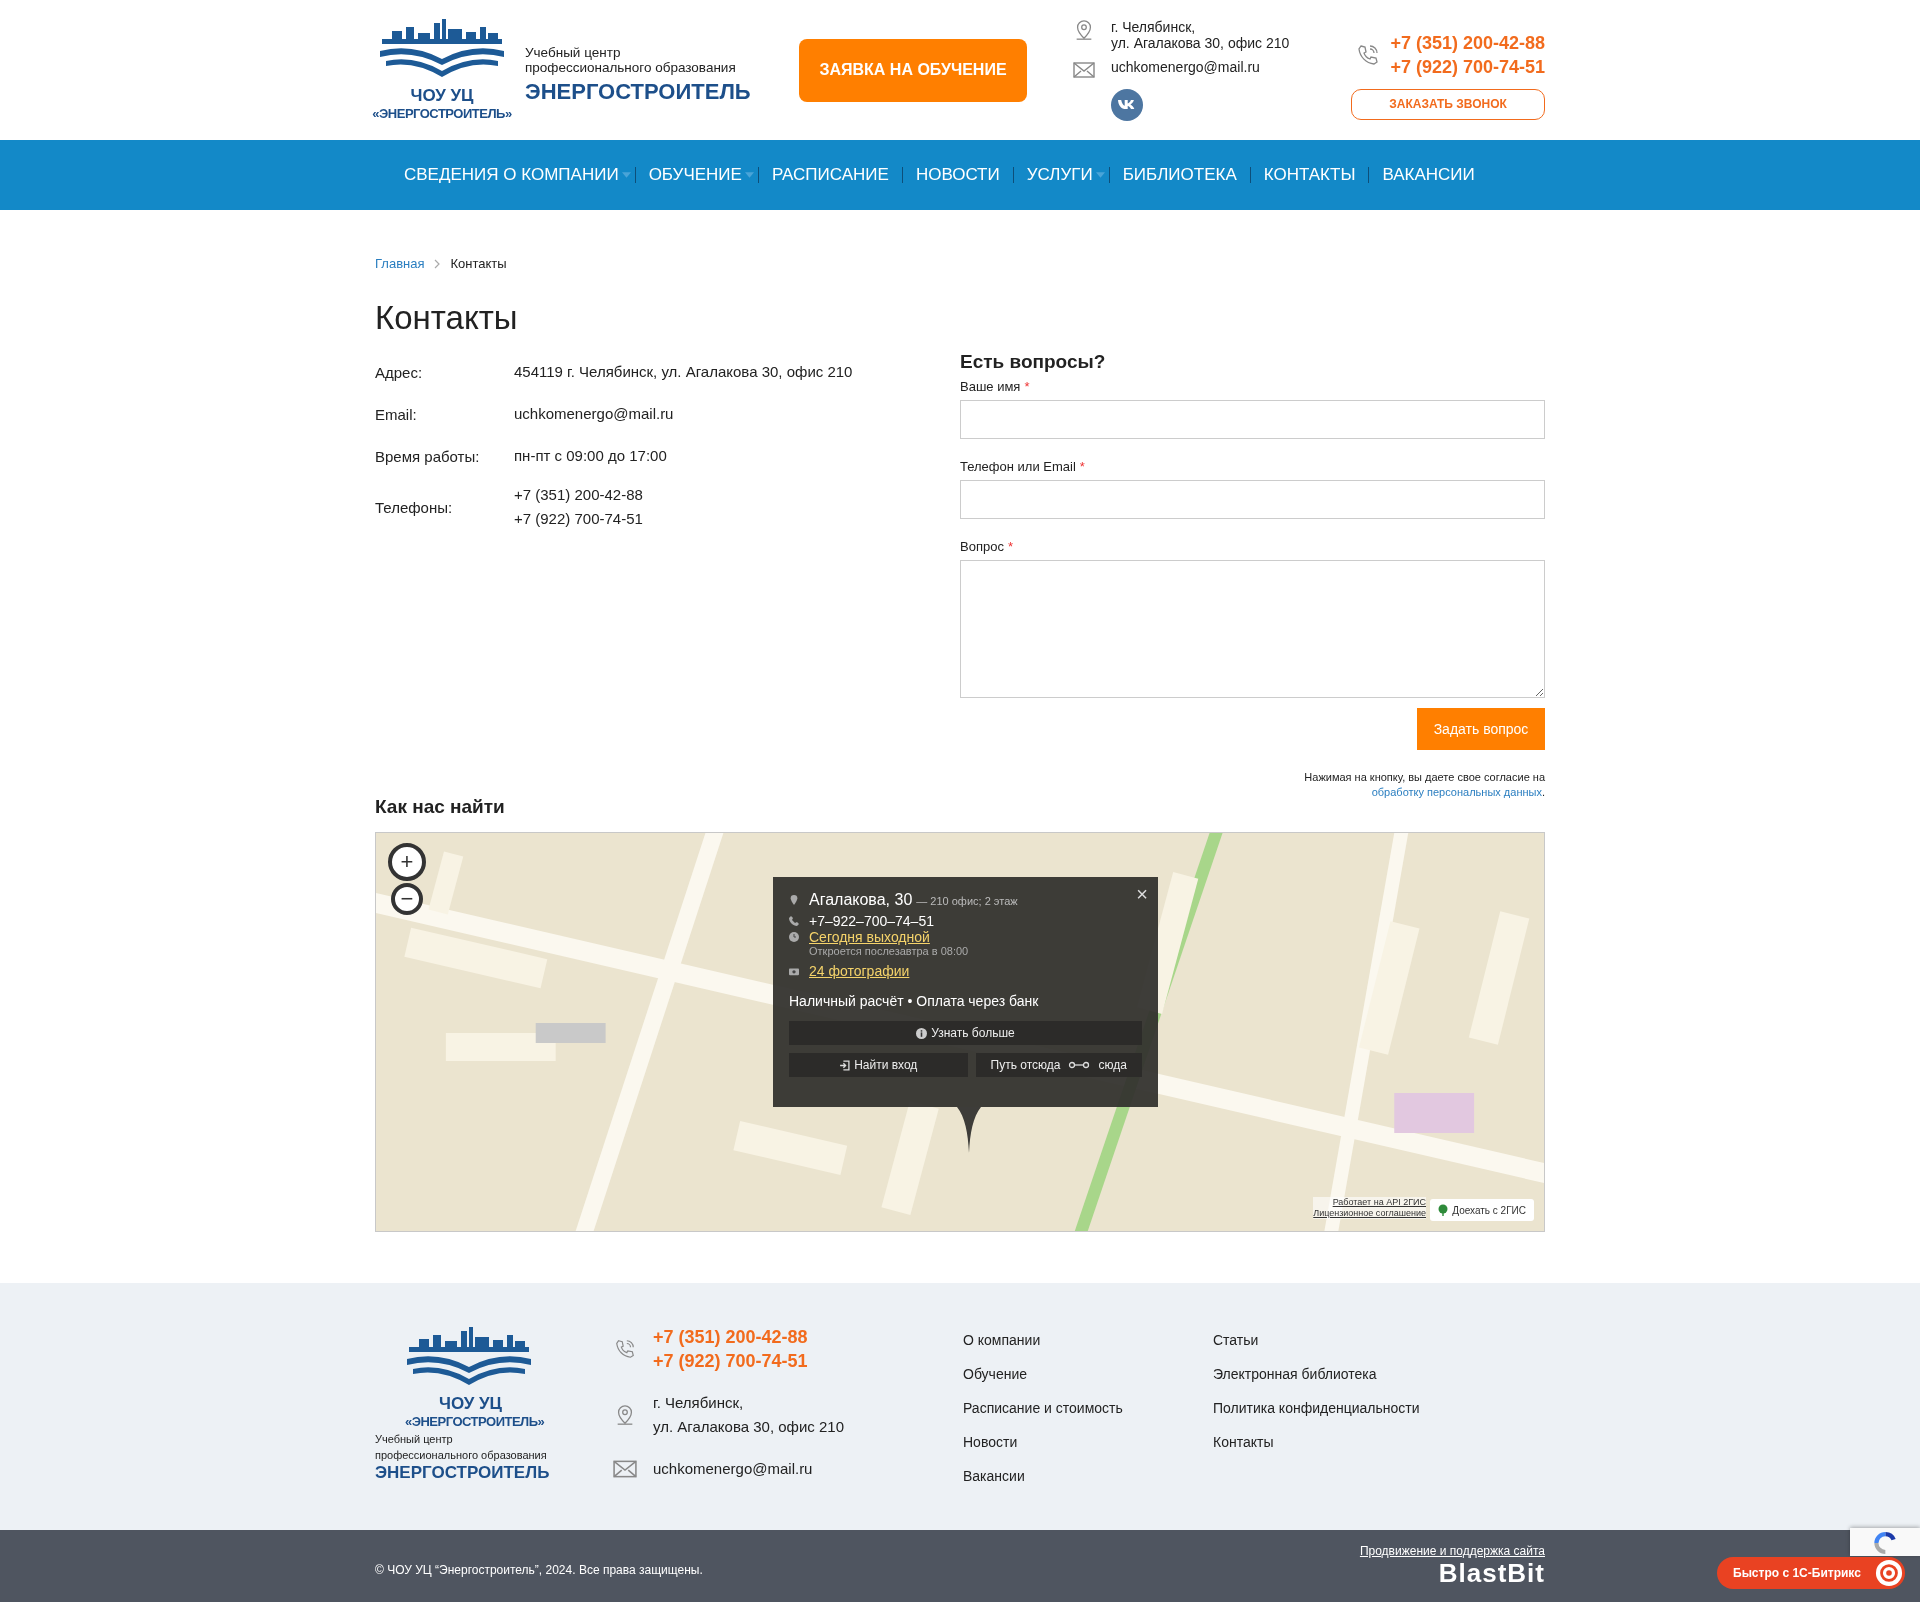 Image resolution: width=1920 pixels, height=1602 pixels. Describe the element at coordinates (1127, 105) in the screenshot. I see `vk-icon` at that location.